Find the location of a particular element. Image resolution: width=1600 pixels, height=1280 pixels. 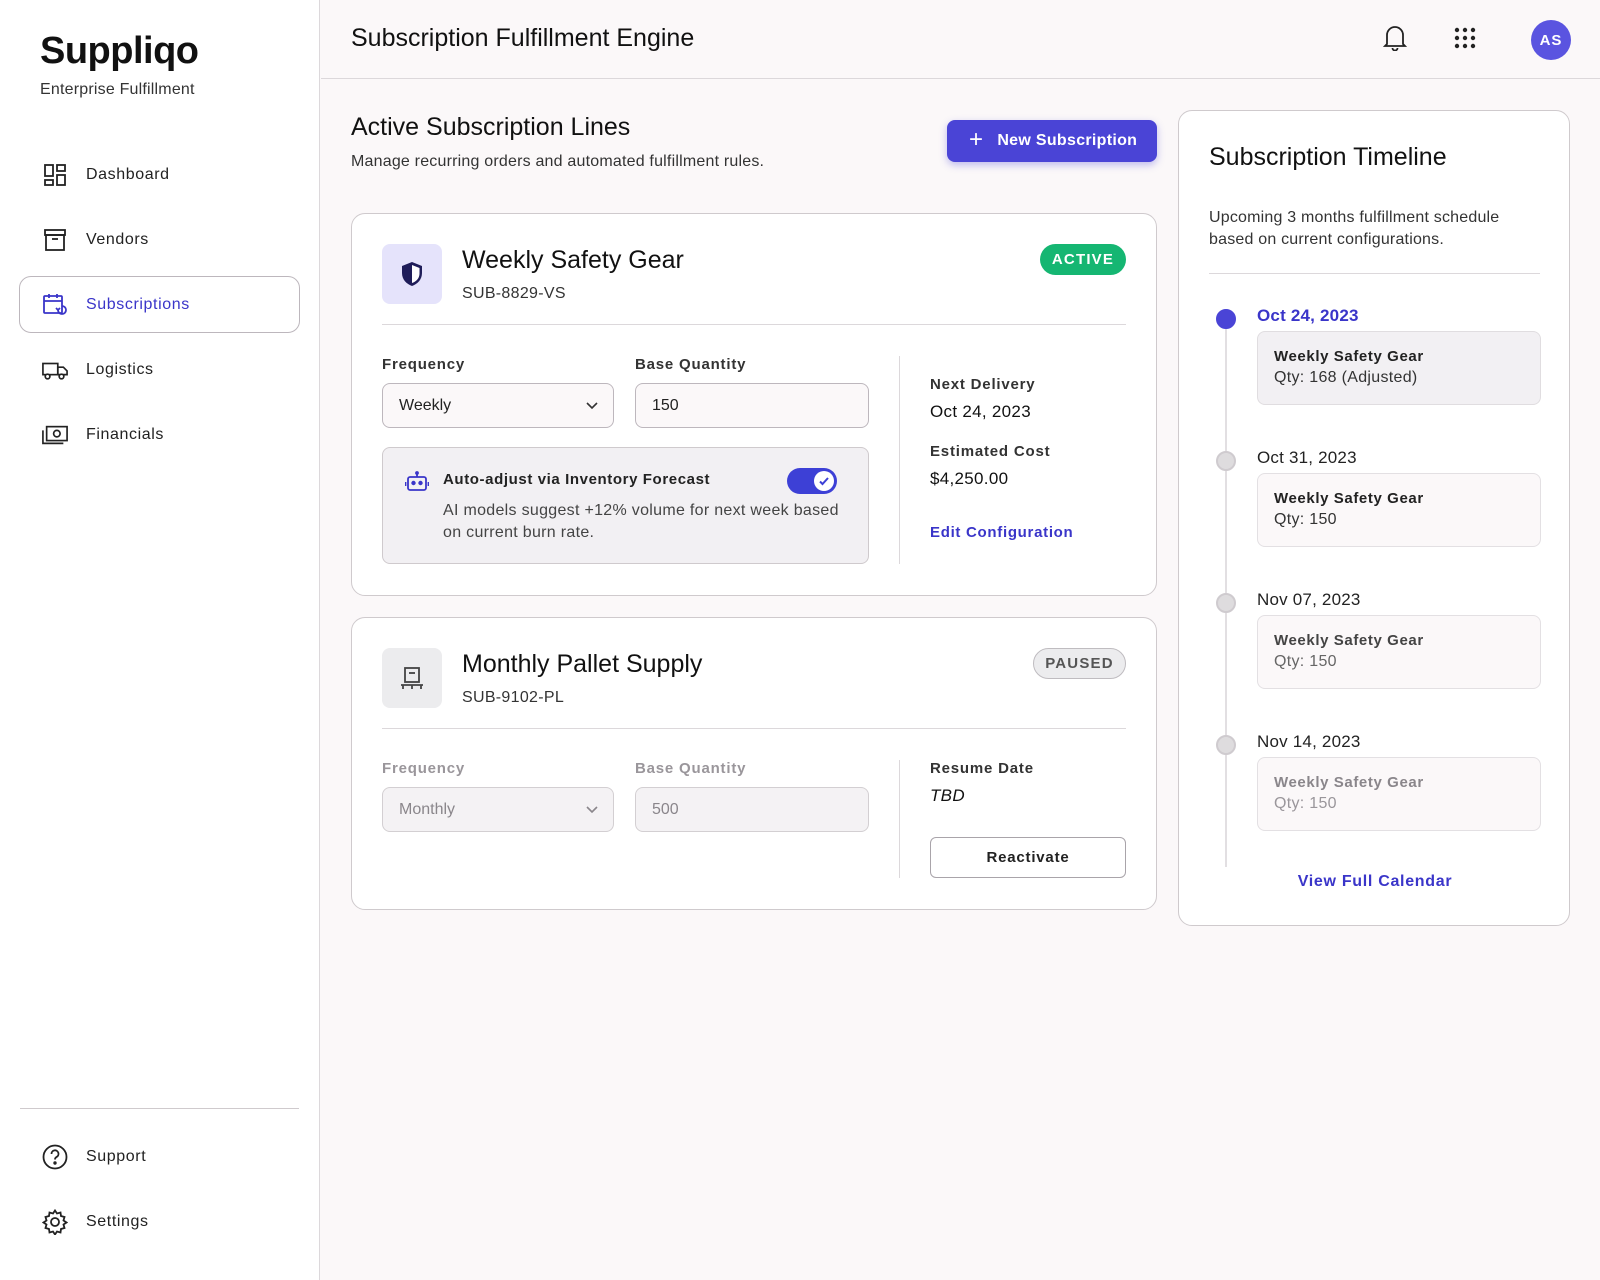

brand: Suppliqo Enterprise Fulfillment is located at coordinates (119, 64).